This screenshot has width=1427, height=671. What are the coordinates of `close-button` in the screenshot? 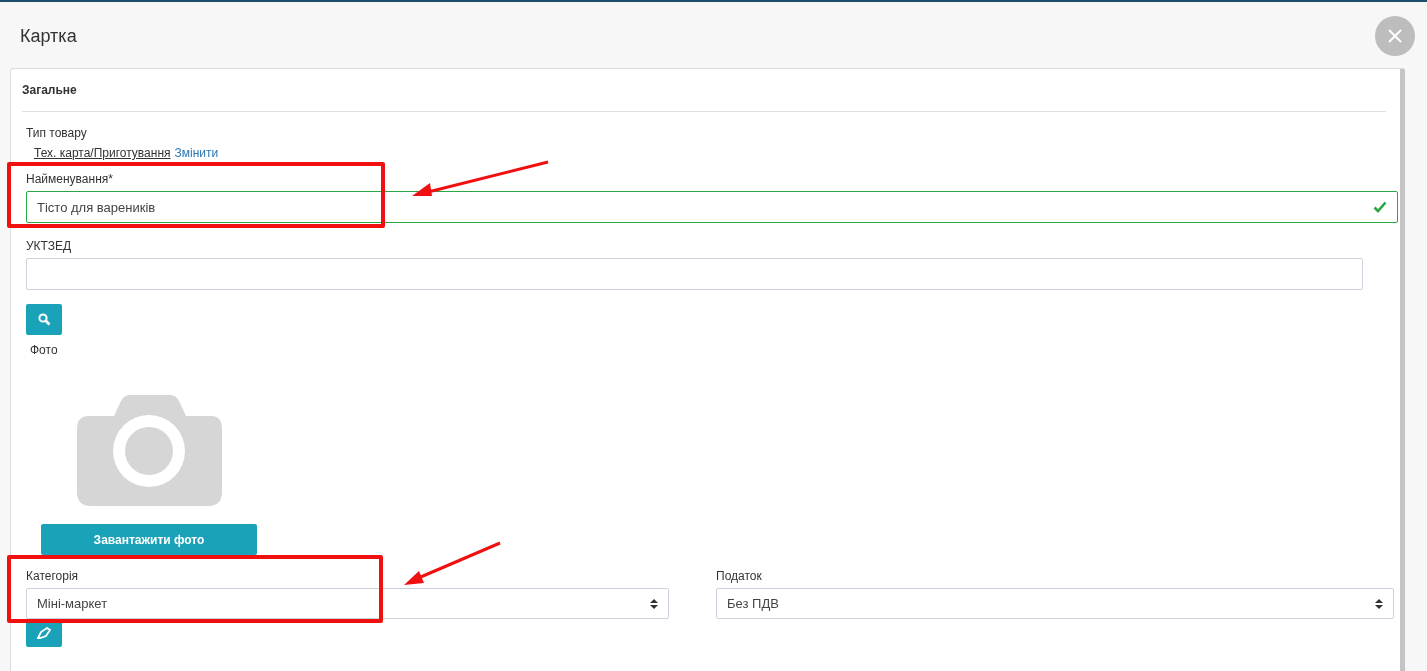 It's located at (1395, 36).